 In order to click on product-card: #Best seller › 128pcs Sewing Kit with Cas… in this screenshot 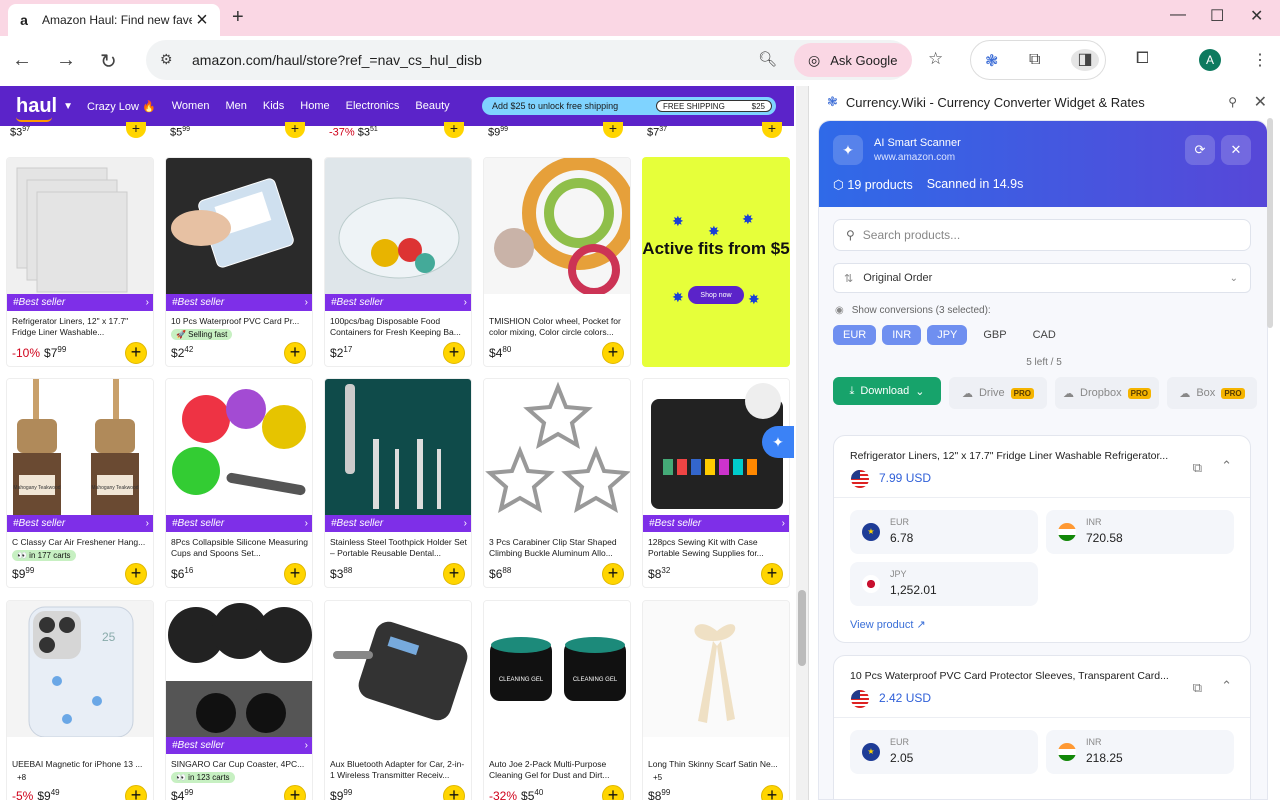, I will do `click(716, 483)`.